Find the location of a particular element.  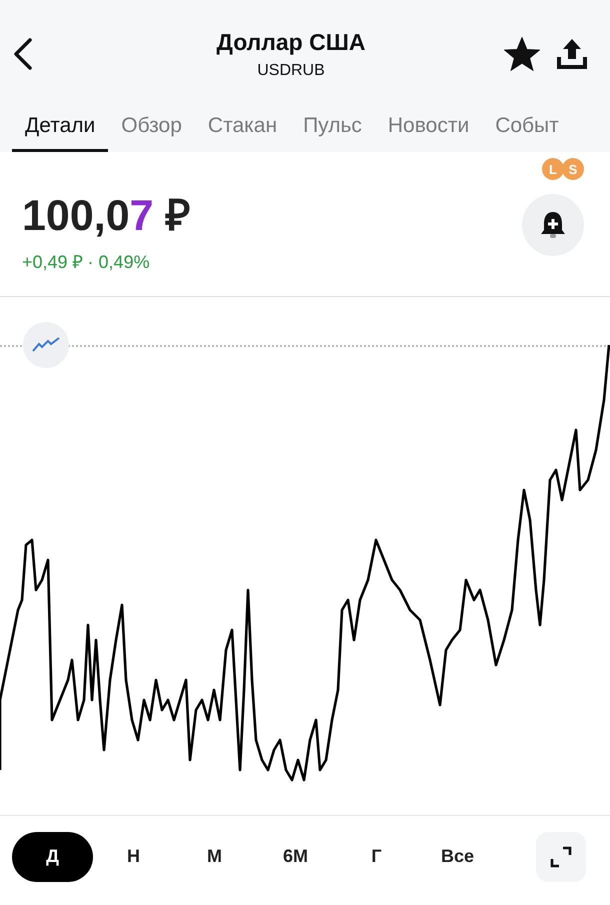

share-icon is located at coordinates (572, 54).